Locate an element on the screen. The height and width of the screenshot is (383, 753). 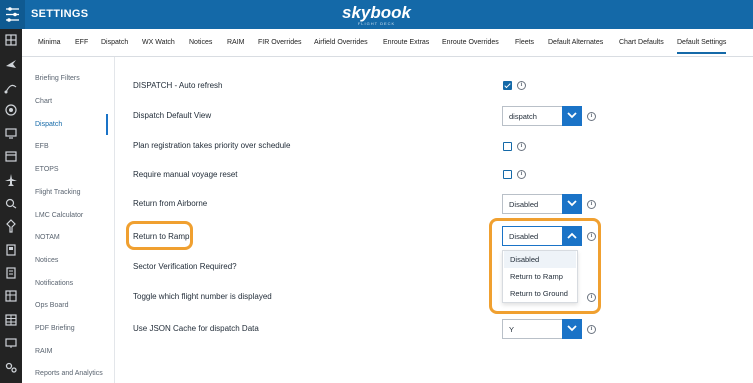
default-view-value: dispatch is located at coordinates (523, 116).